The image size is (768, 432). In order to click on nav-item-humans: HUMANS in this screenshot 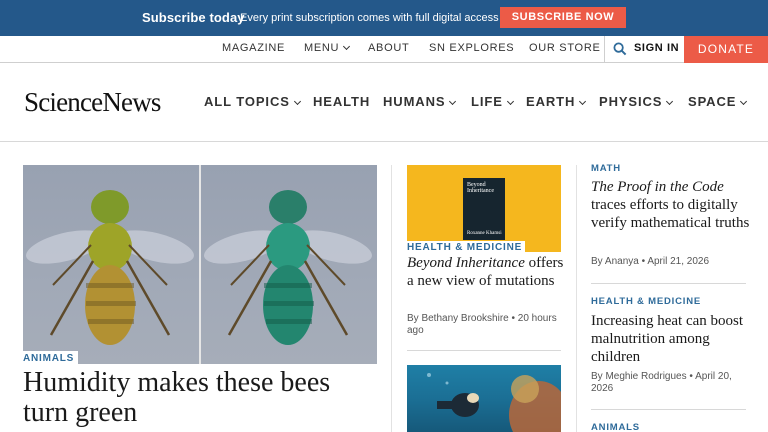, I will do `click(420, 101)`.